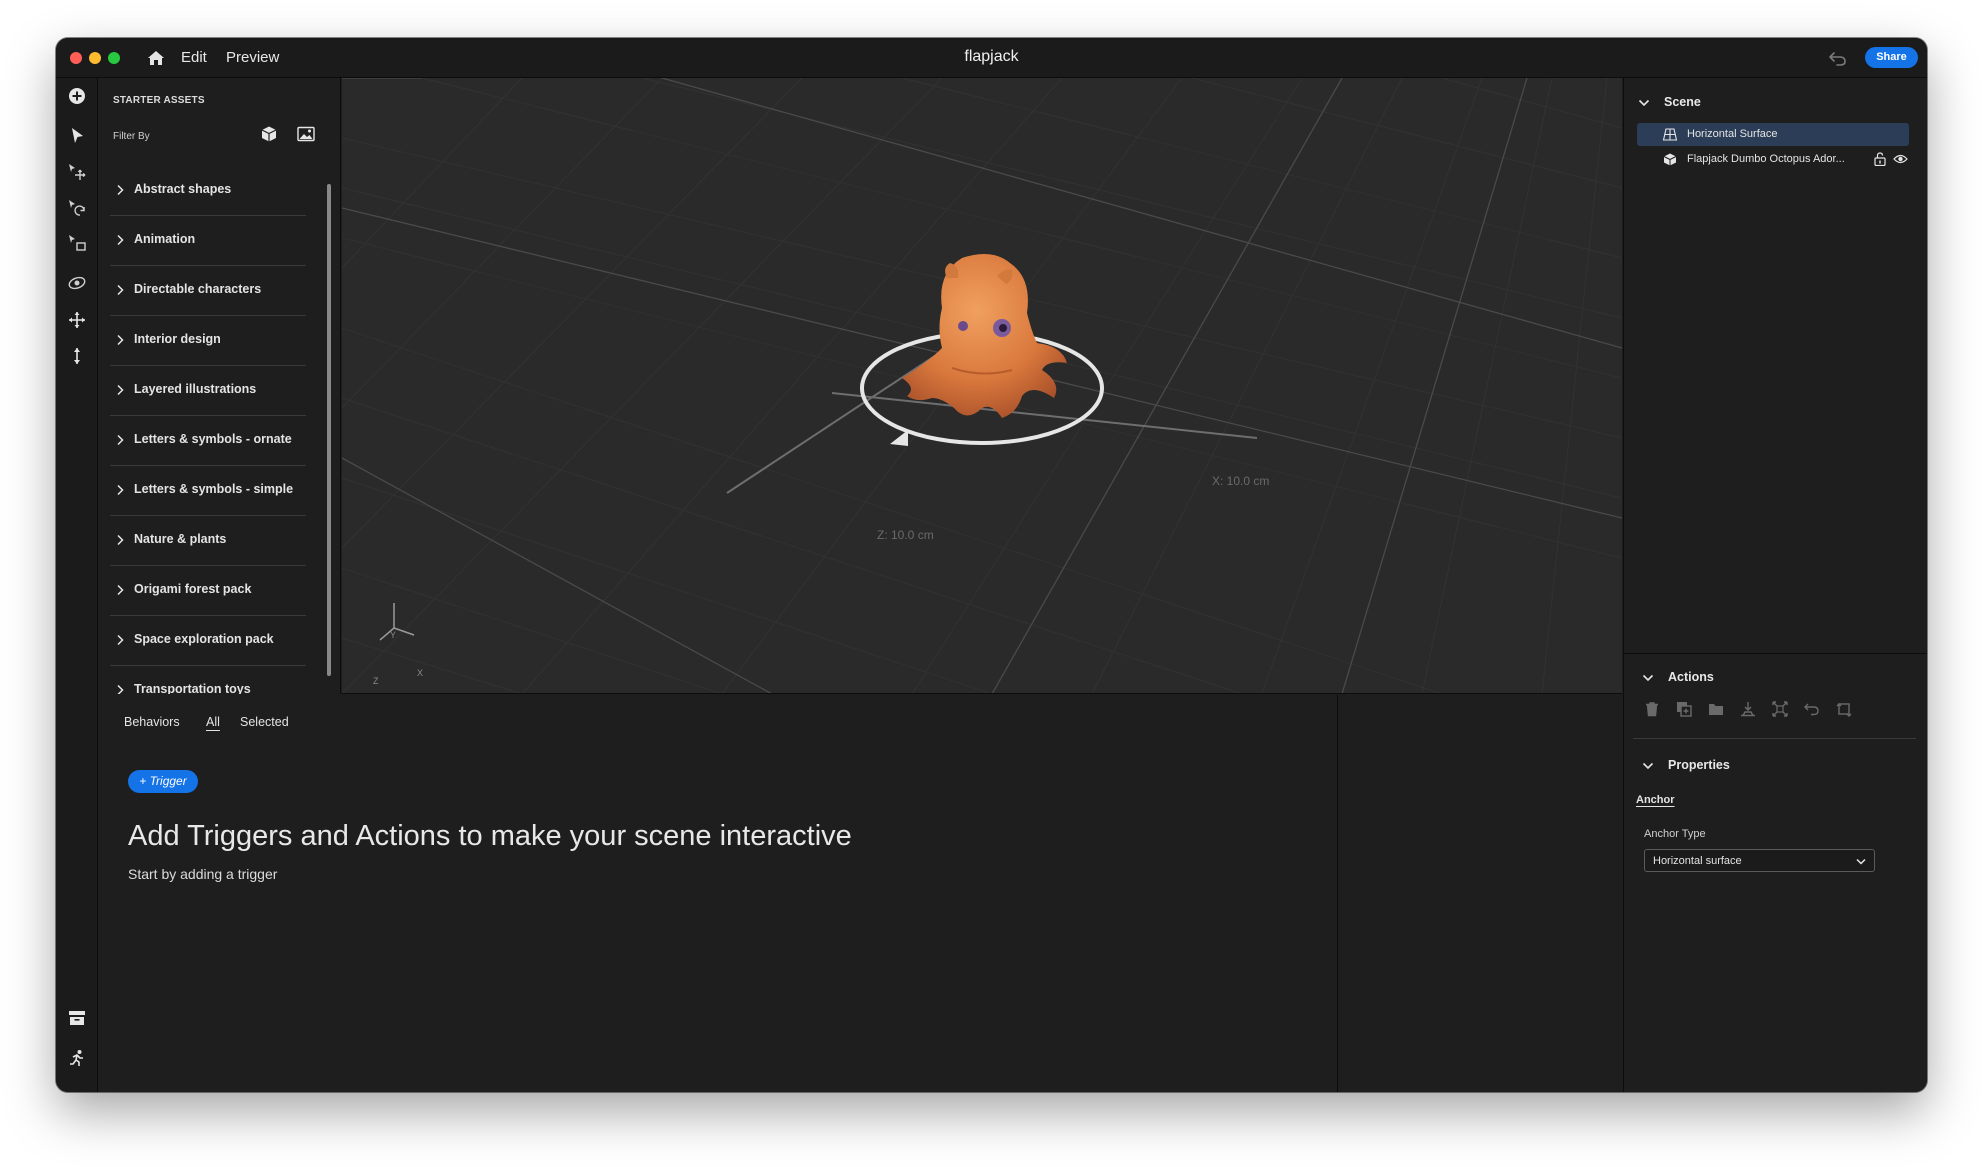 The image size is (1982, 1167). What do you see at coordinates (1699, 765) in the screenshot?
I see `properties-section-title: Properties` at bounding box center [1699, 765].